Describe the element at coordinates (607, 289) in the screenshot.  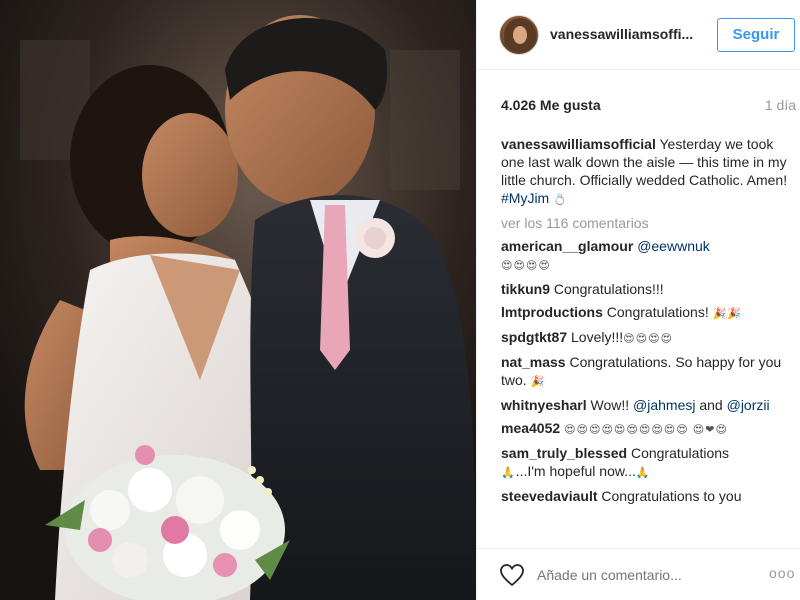
I see `comment-text: Congratulations!!!` at that location.